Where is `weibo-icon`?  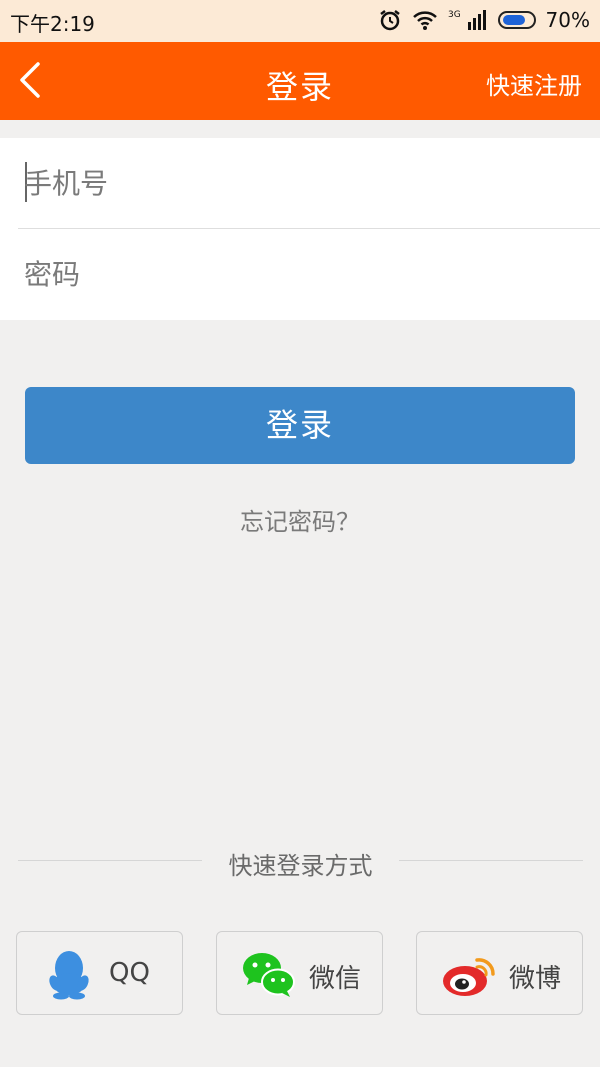 weibo-icon is located at coordinates (469, 977).